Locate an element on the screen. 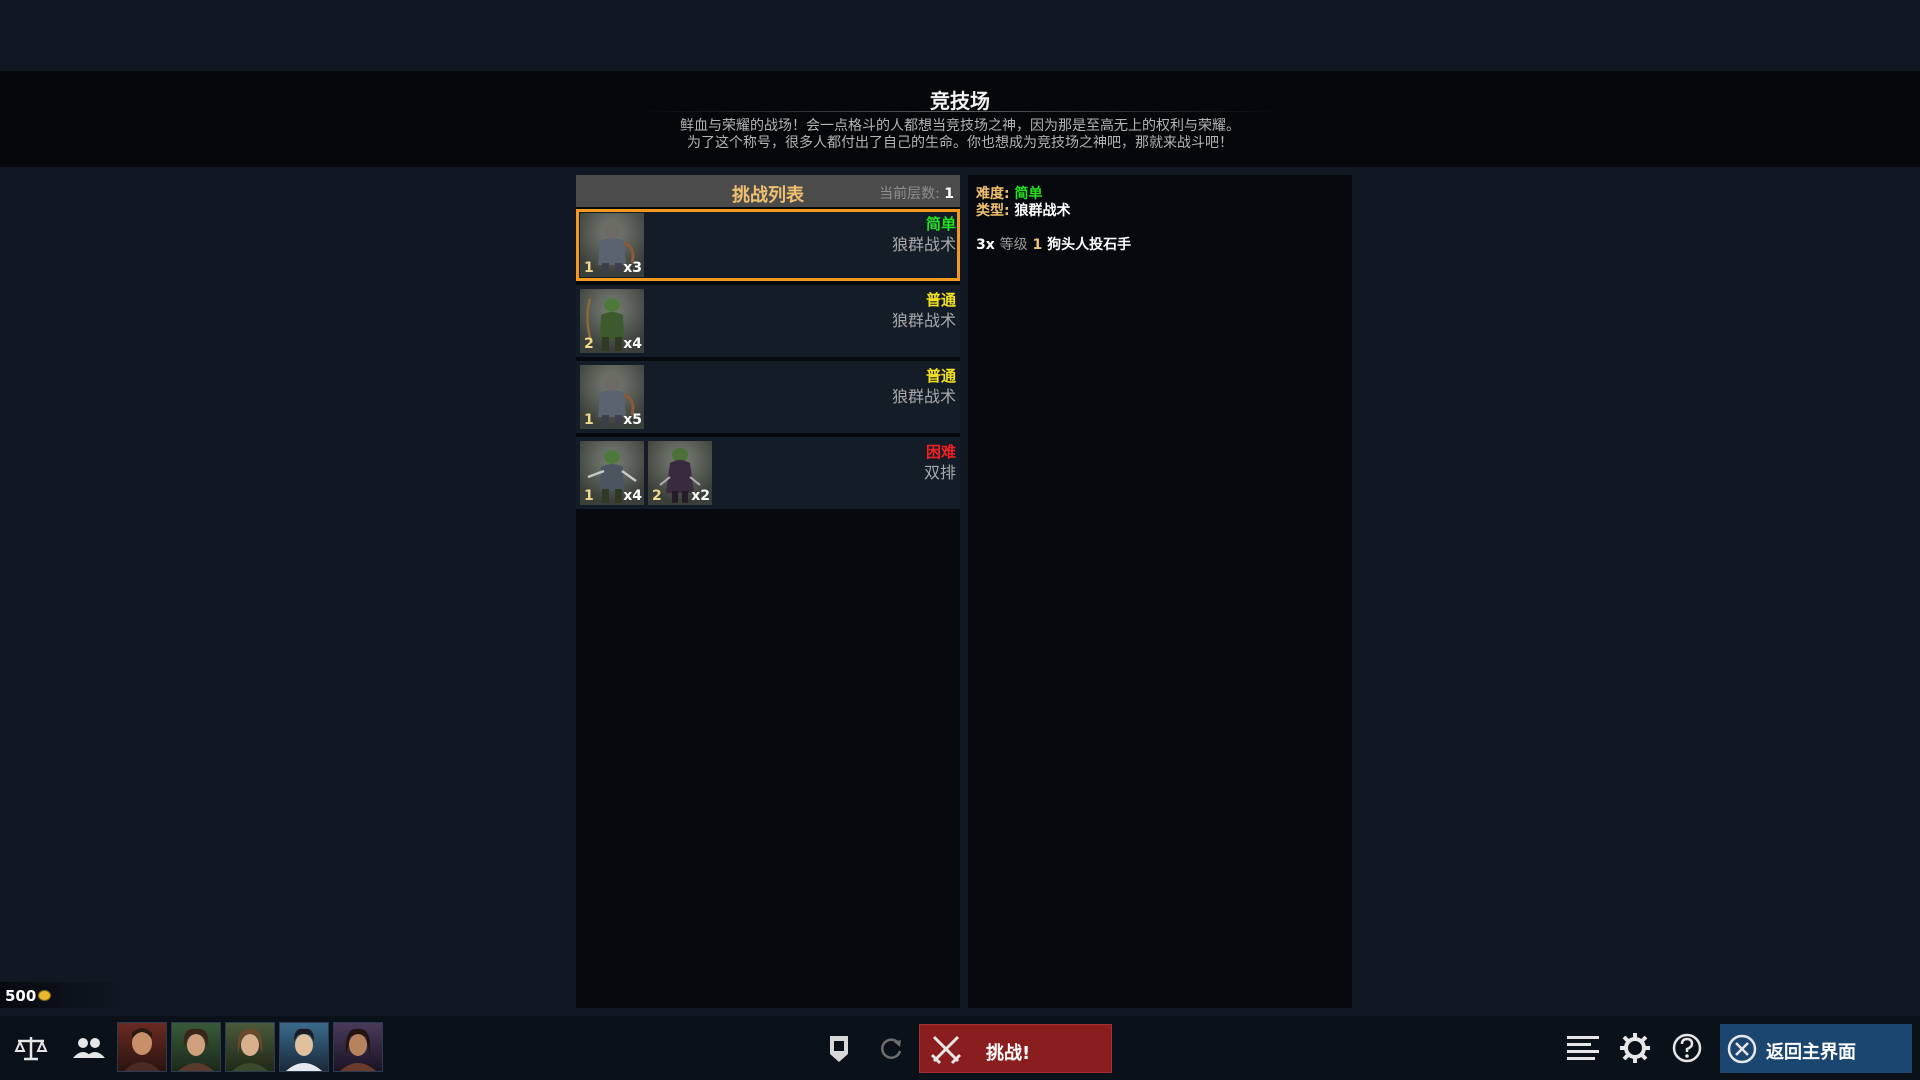 The width and height of the screenshot is (1920, 1080). detail-enemy-line: 3x 等级 1 狗头人投石手 is located at coordinates (1053, 244).